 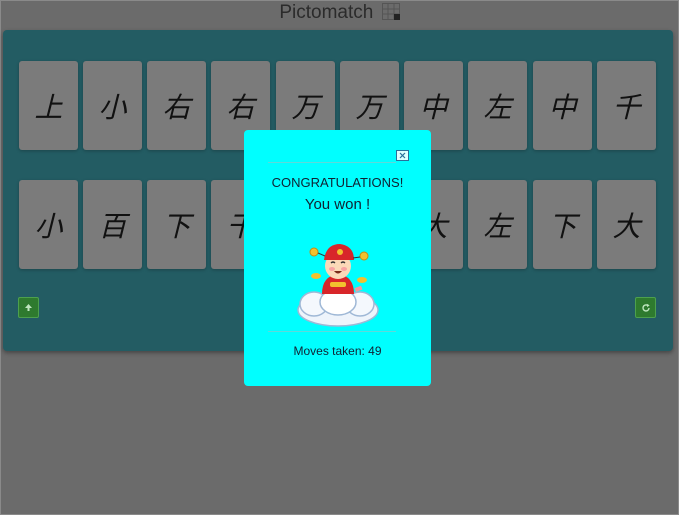 I want to click on close-button, so click(x=402, y=155).